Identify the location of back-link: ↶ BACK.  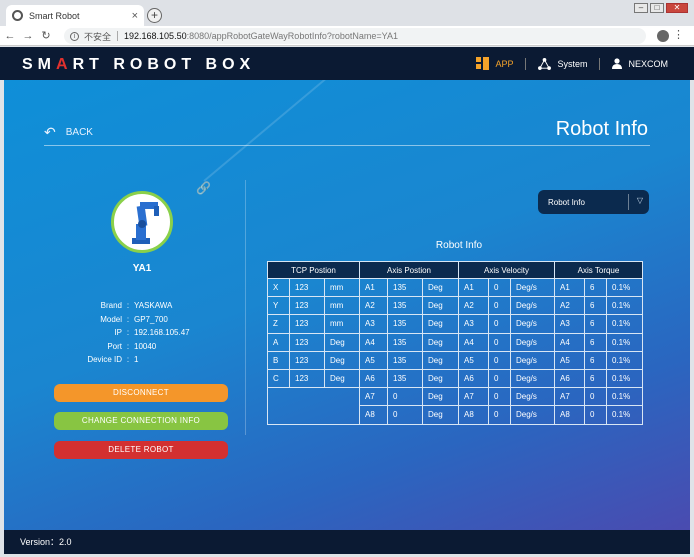
(68, 132).